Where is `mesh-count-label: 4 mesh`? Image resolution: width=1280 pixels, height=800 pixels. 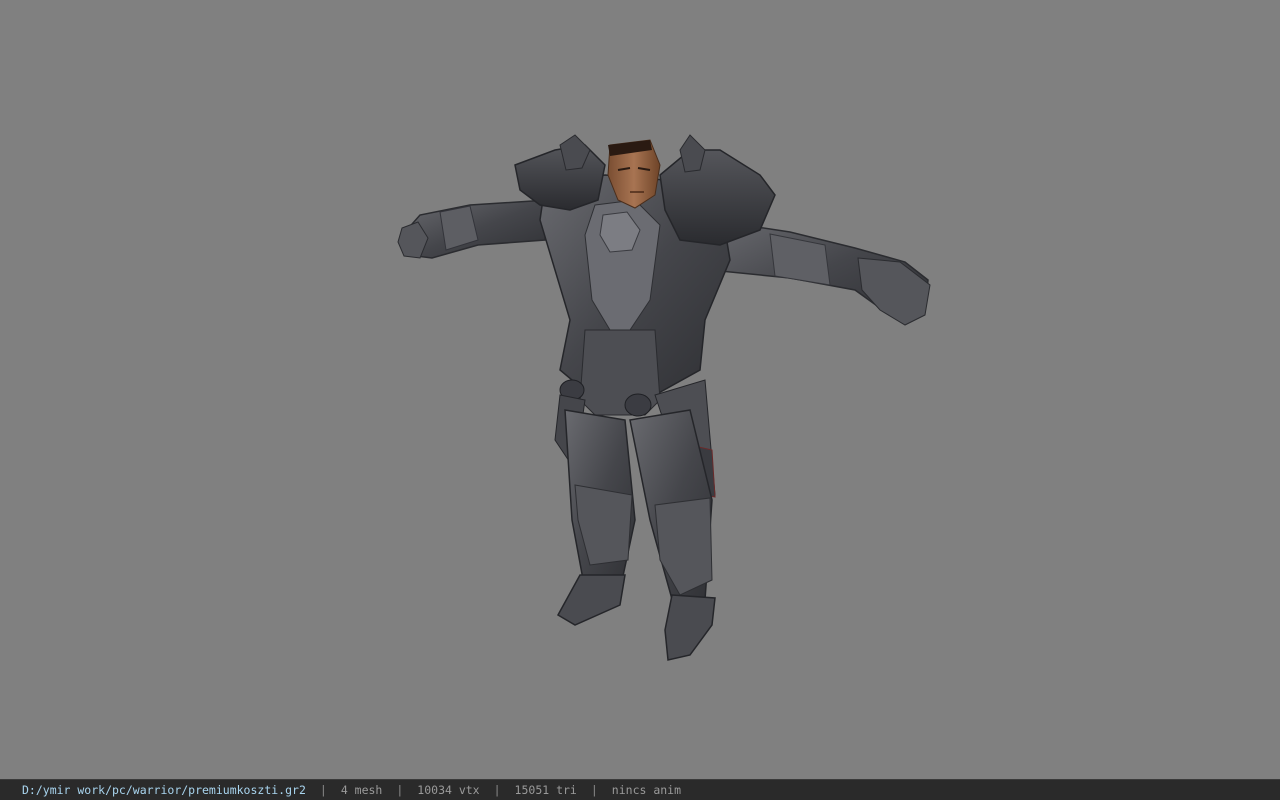 mesh-count-label: 4 mesh is located at coordinates (361, 790).